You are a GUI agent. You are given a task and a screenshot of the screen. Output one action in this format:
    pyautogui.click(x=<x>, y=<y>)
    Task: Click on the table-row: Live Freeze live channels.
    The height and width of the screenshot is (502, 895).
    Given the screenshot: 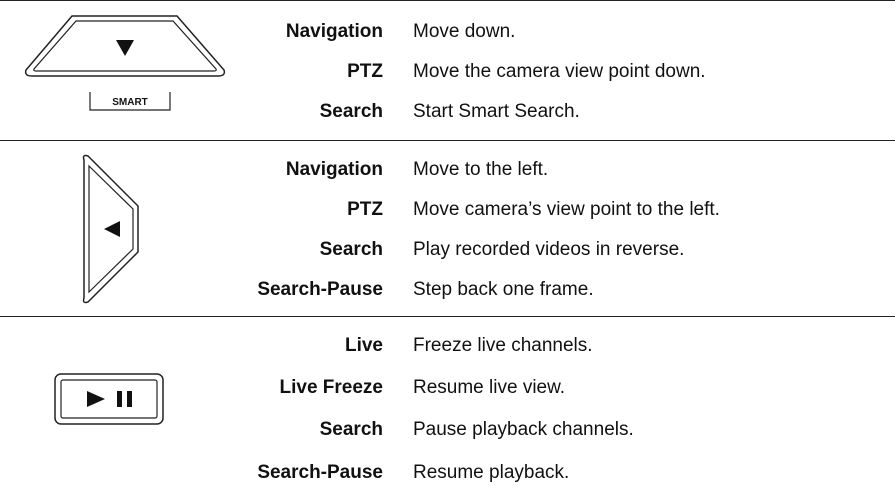 What is the action you would take?
    pyautogui.click(x=447, y=346)
    